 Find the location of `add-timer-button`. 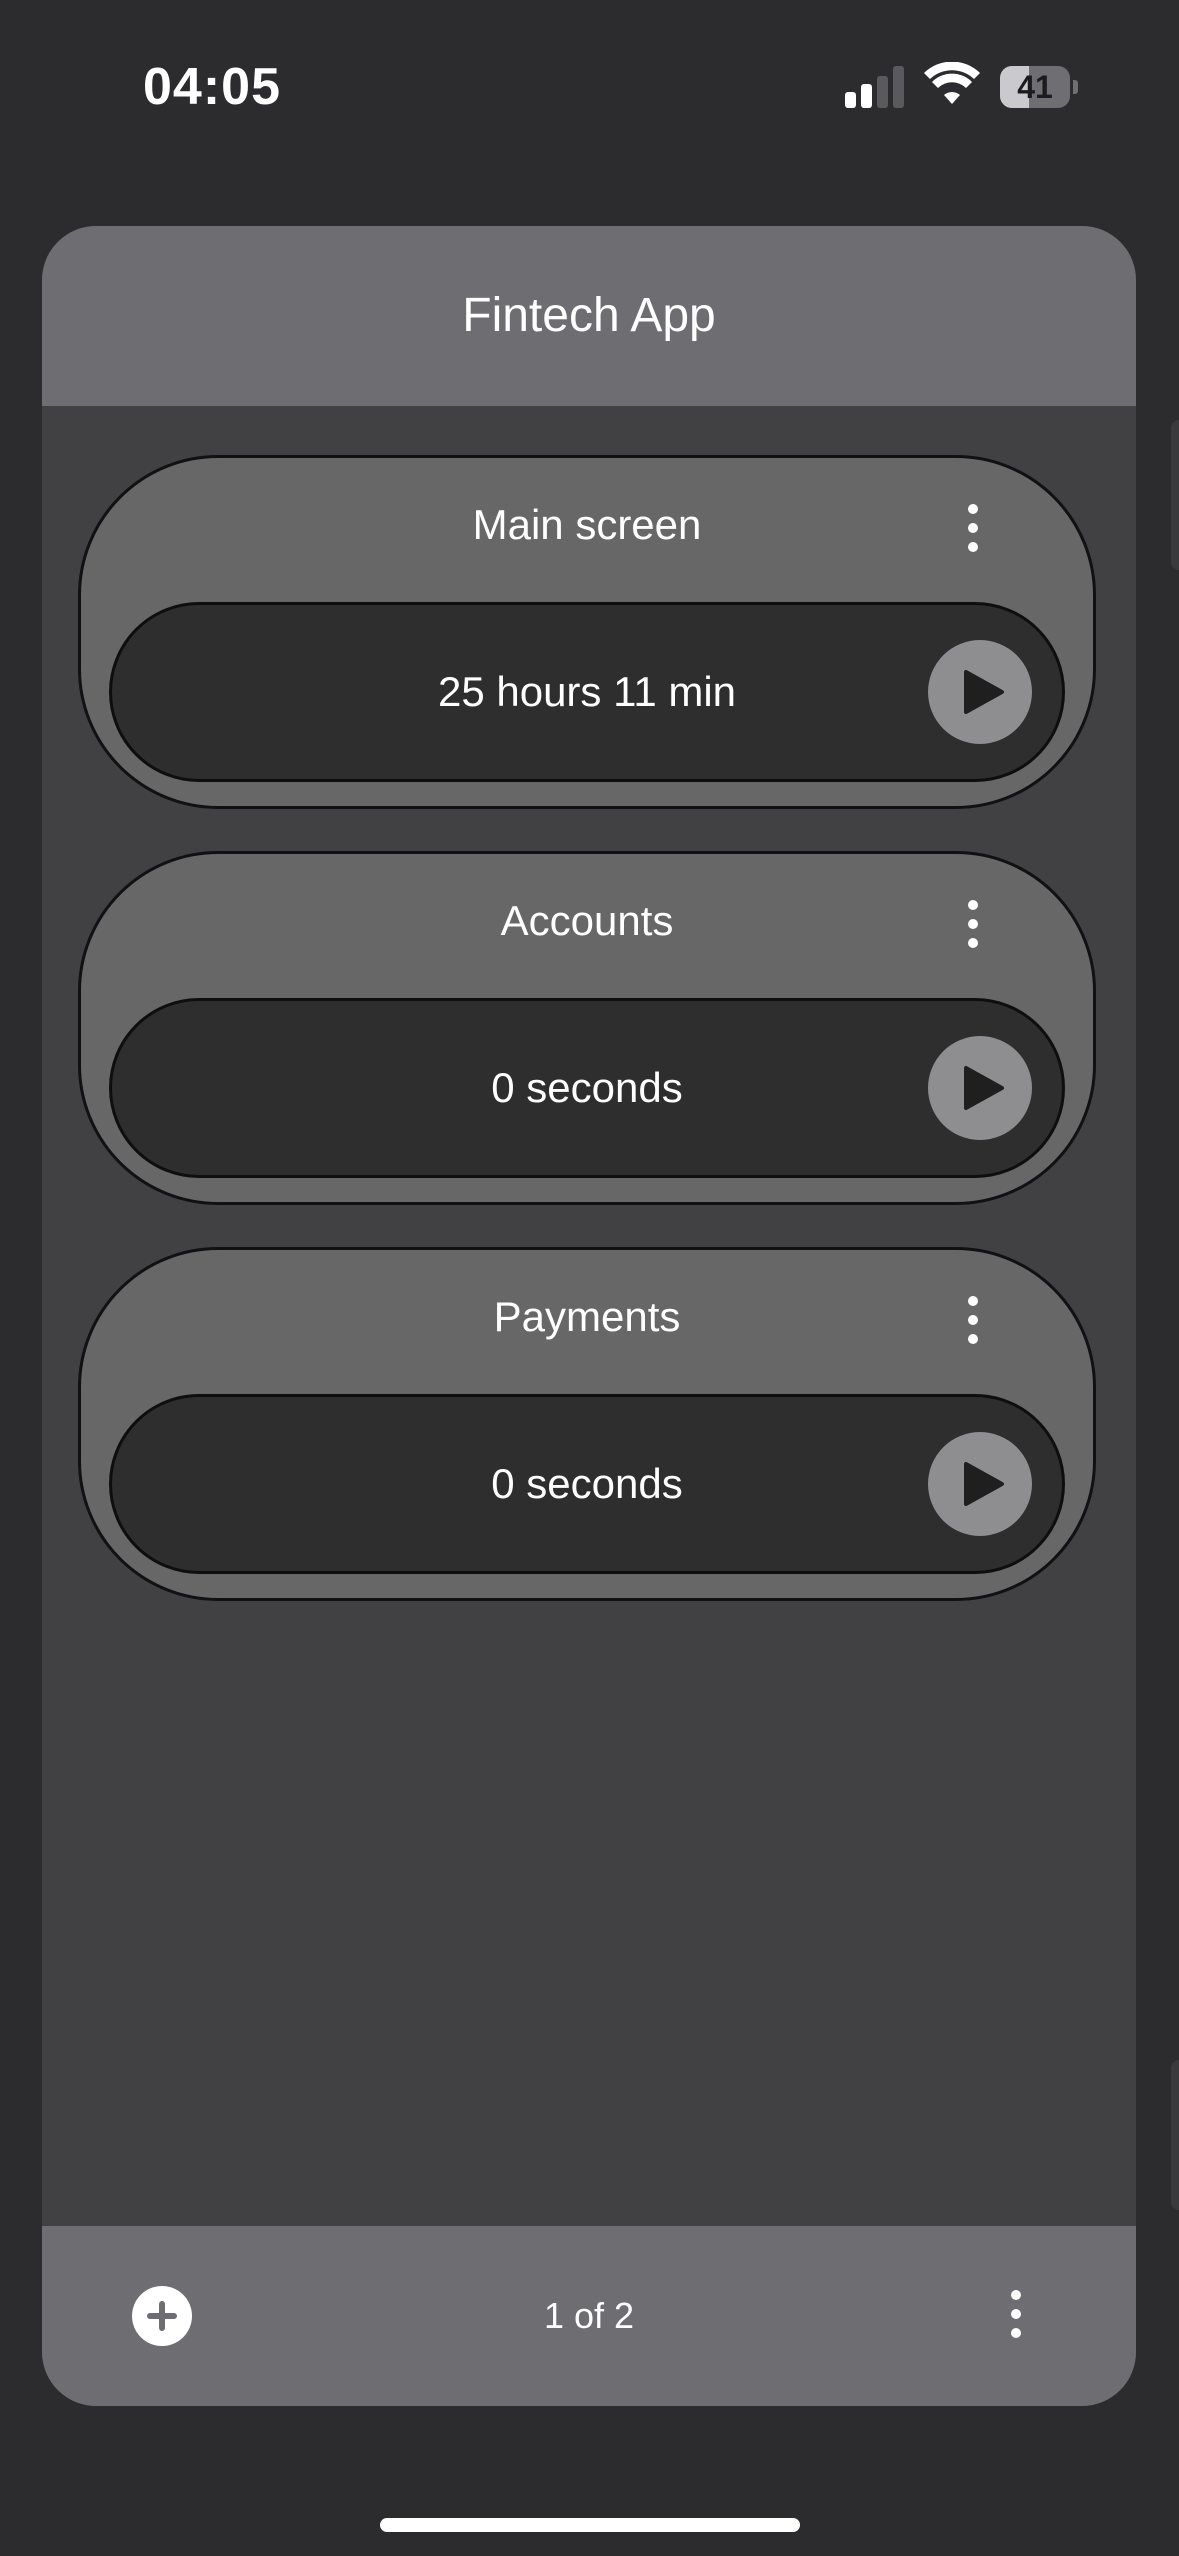

add-timer-button is located at coordinates (162, 2316).